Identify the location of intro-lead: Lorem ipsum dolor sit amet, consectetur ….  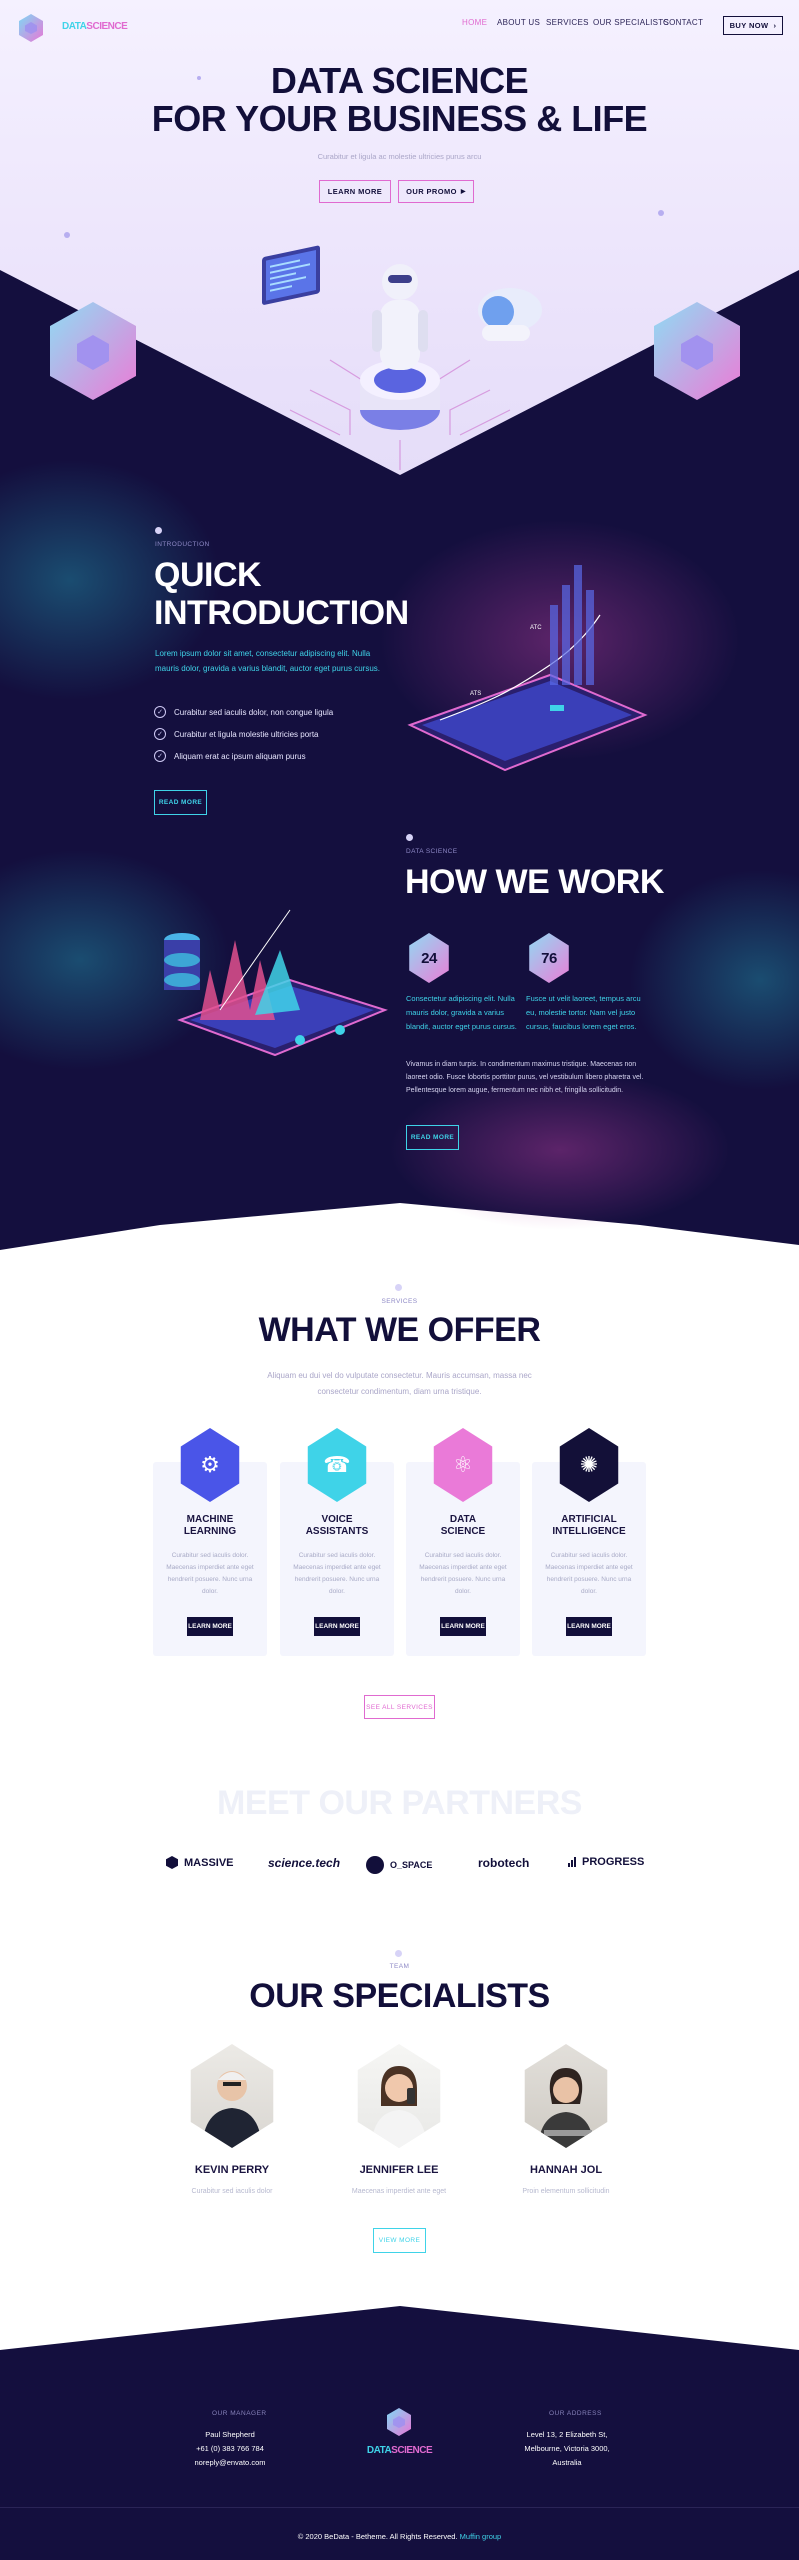
(268, 661).